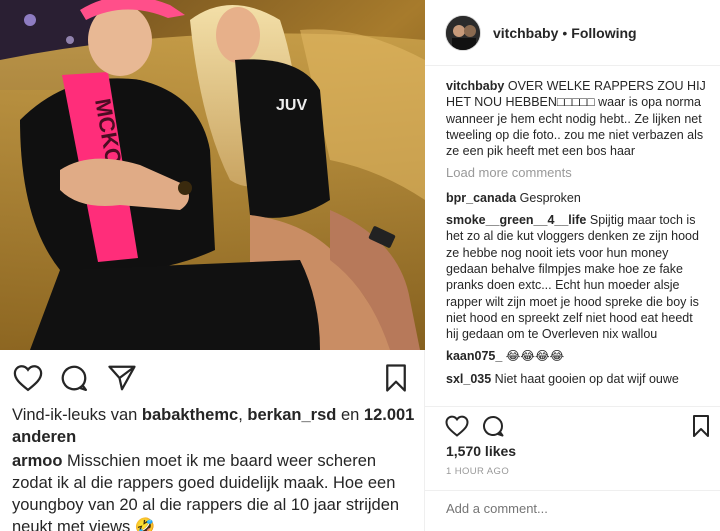 The height and width of the screenshot is (531, 720). Describe the element at coordinates (577, 356) in the screenshot. I see `list-item: kaan075_ 😂😂😂😂` at that location.